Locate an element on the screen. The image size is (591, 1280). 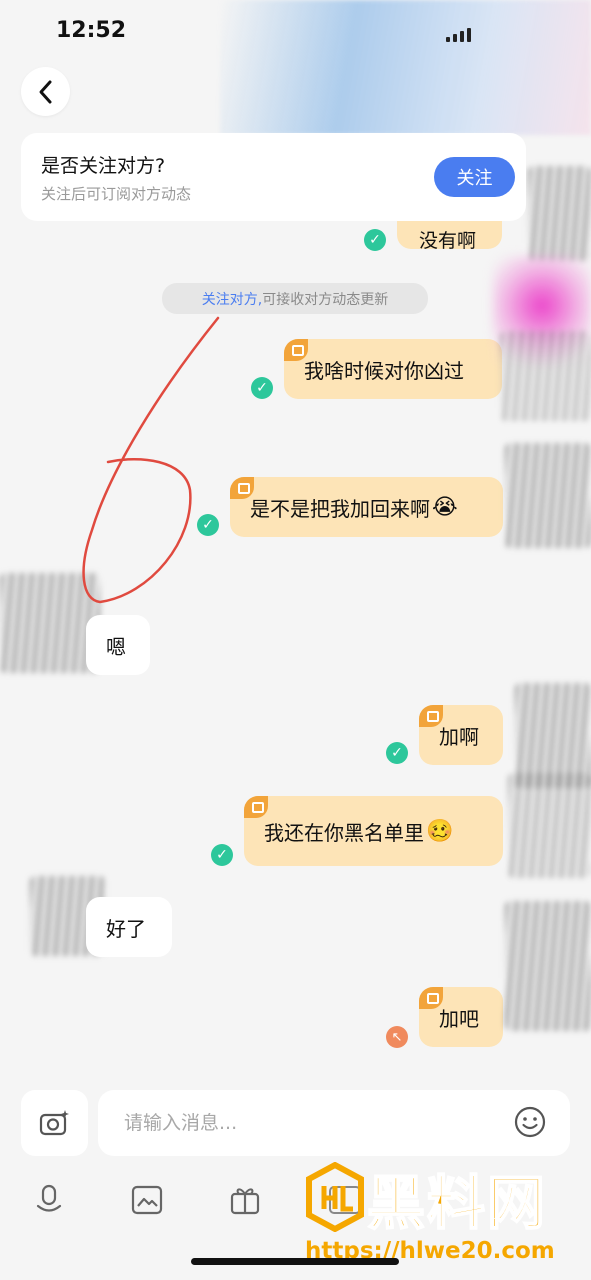
watermark-title: 黑料网 is located at coordinates (457, 1203).